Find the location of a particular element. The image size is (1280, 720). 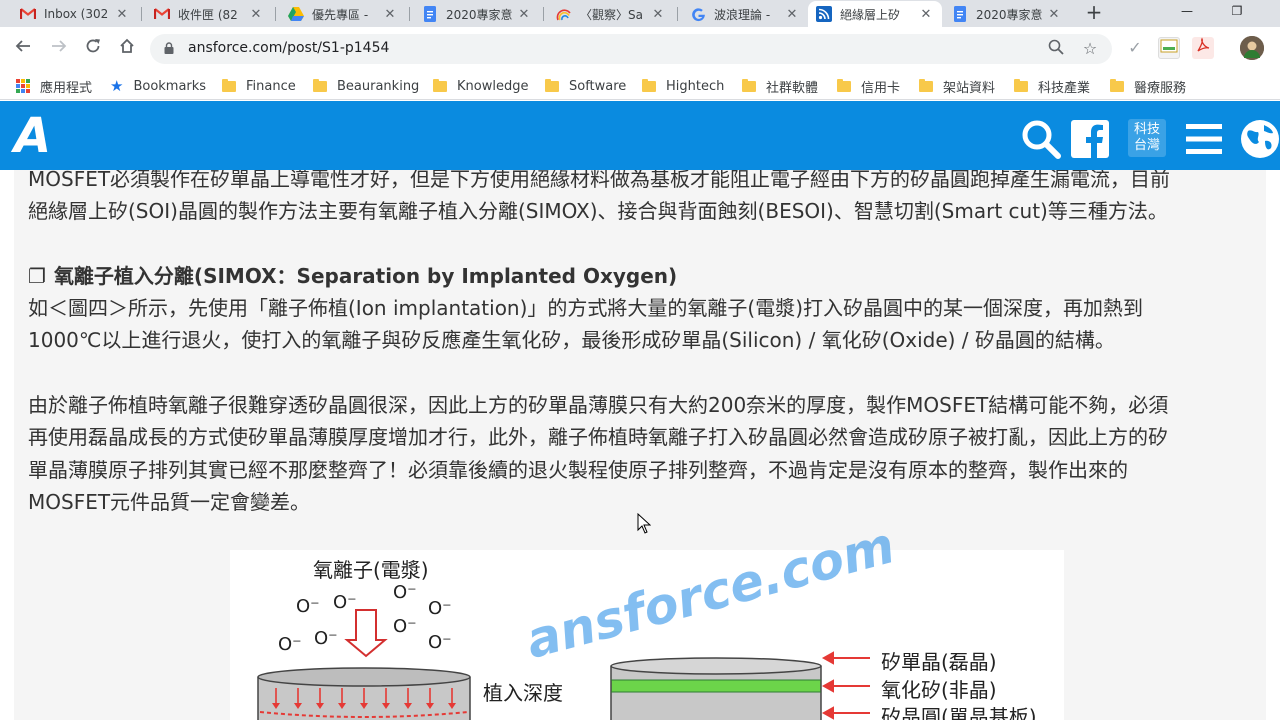

tab-3: 優先專區 - ✕ is located at coordinates (343, 14).